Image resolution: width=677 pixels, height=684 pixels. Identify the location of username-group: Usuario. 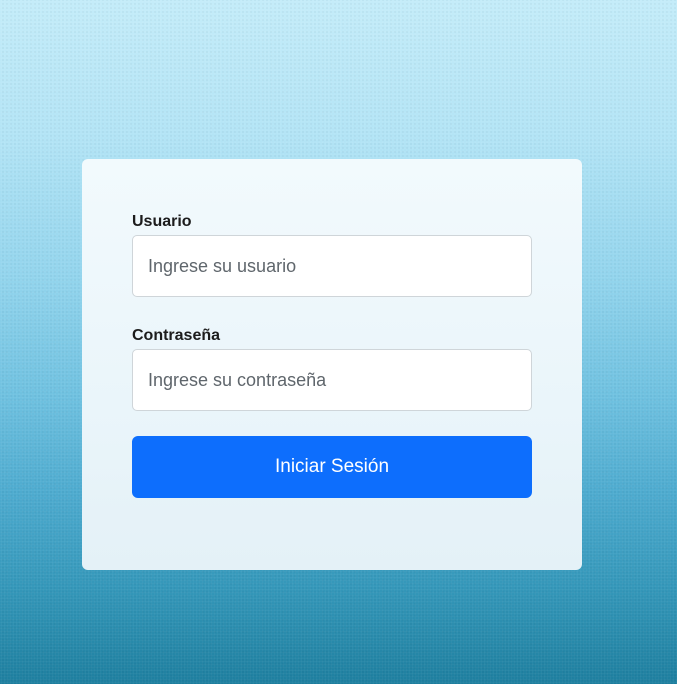
(332, 254).